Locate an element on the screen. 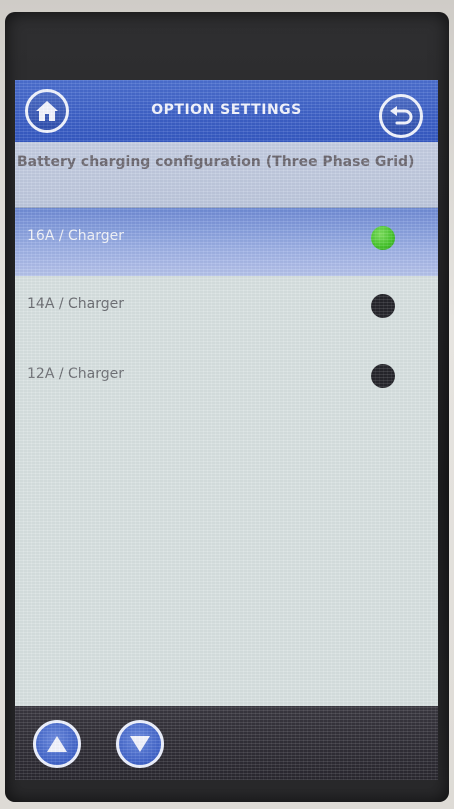 The height and width of the screenshot is (809, 454). triangle-up-icon is located at coordinates (57, 744).